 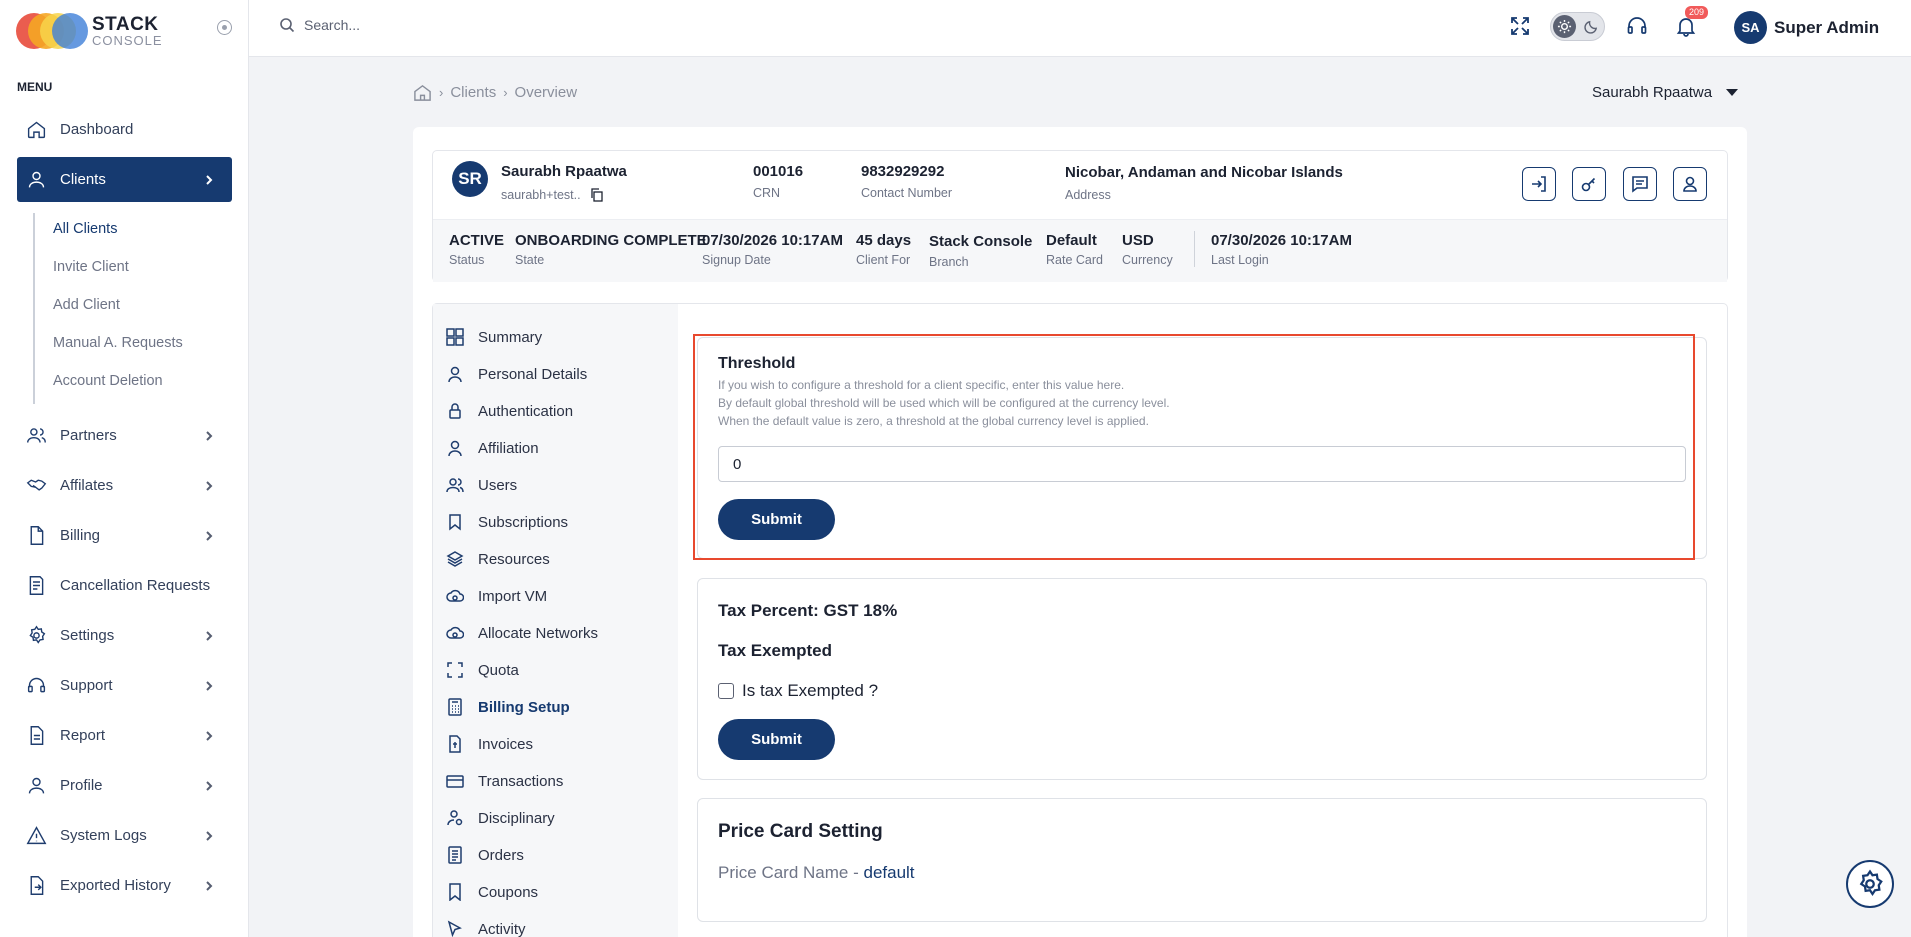 I want to click on sidebar-toggle-icon, so click(x=224, y=27).